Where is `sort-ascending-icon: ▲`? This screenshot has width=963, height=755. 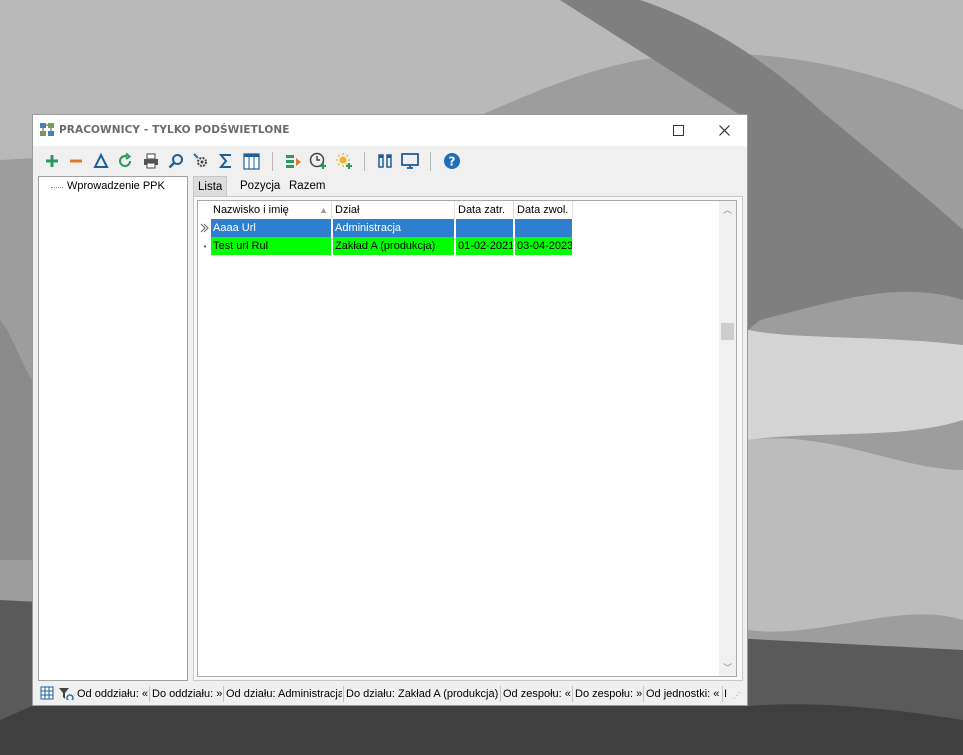 sort-ascending-icon: ▲ is located at coordinates (323, 210).